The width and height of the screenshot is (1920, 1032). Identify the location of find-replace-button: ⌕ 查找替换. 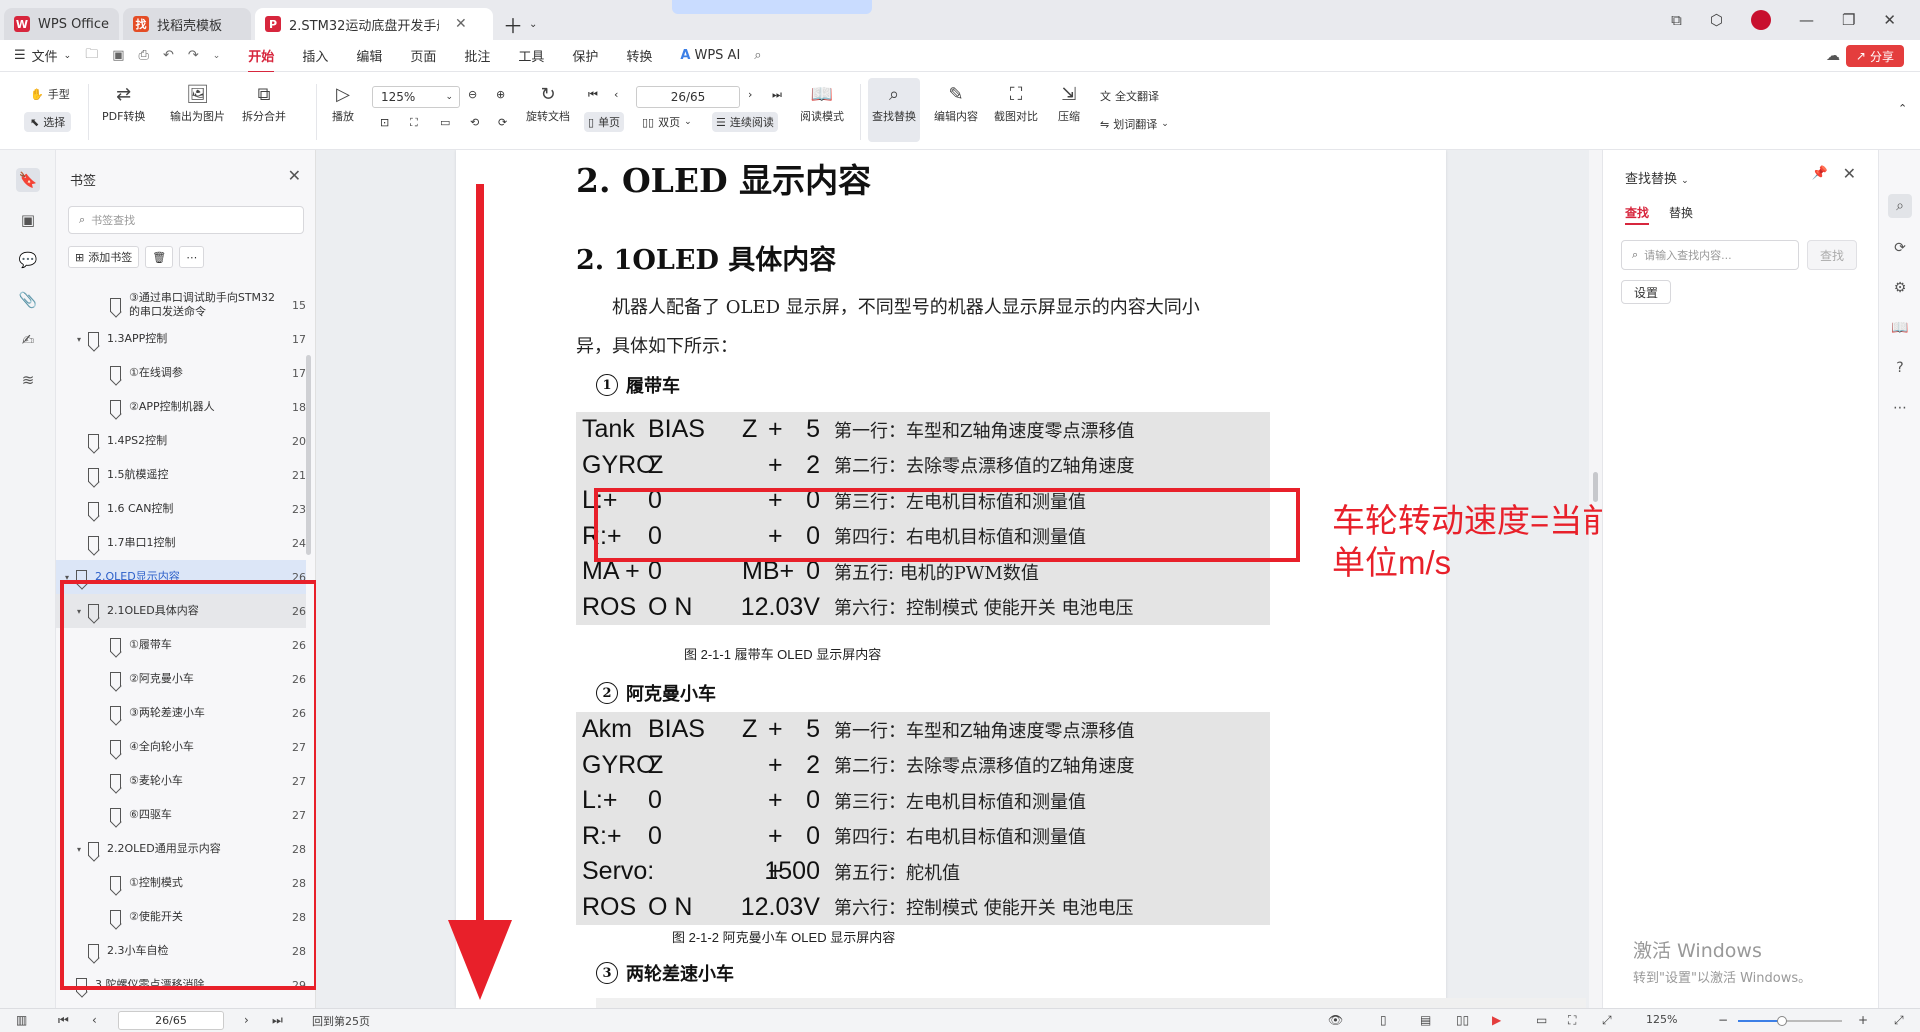
(894, 110).